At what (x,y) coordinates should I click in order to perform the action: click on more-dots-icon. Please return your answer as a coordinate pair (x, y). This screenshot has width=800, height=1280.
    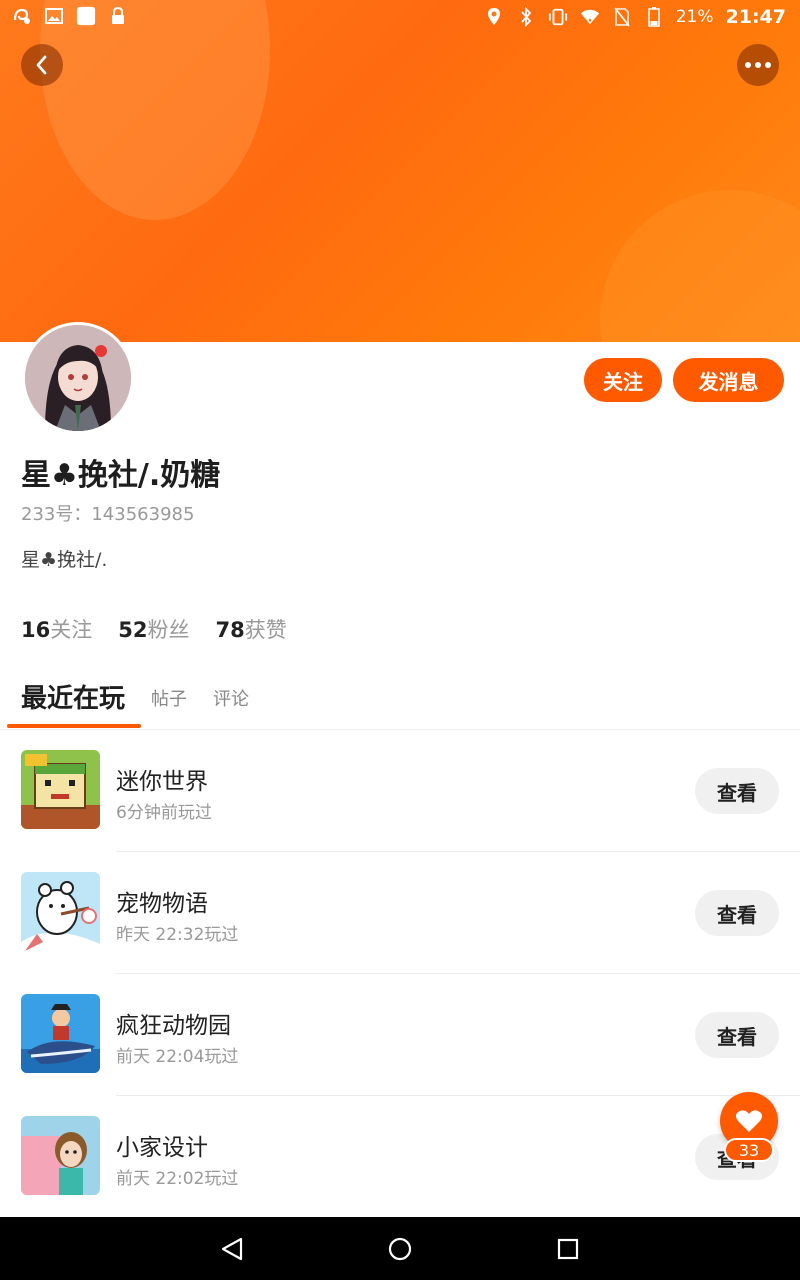
    Looking at the image, I should click on (758, 65).